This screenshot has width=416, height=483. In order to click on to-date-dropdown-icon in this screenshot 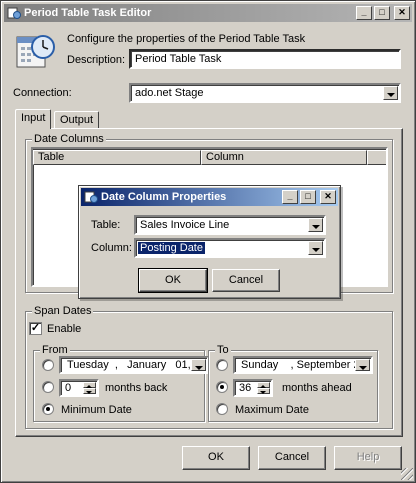, I will do `click(362, 365)`.